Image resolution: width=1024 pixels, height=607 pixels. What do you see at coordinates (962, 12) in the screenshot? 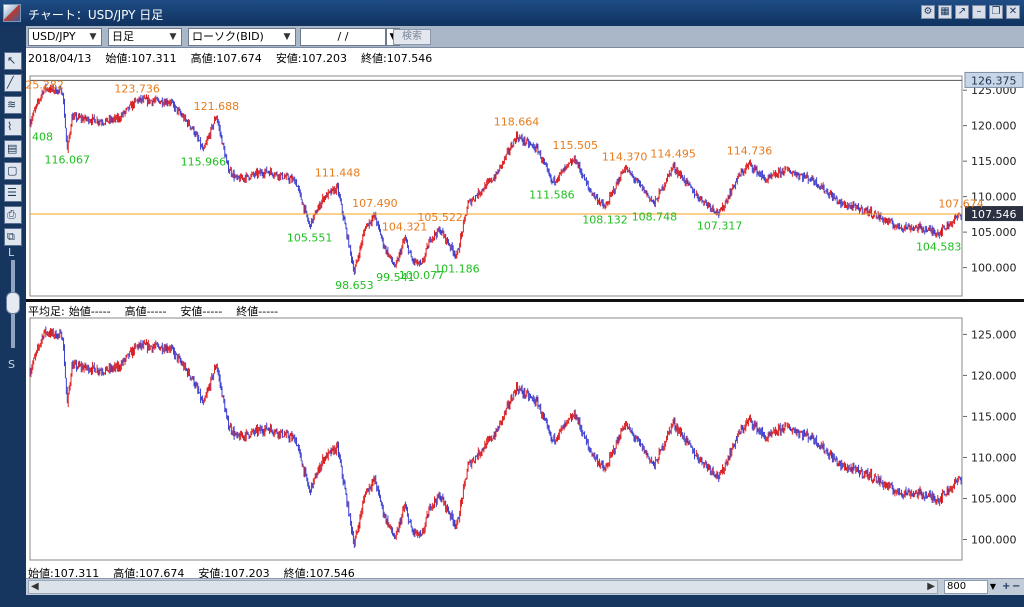
I see `pin-icon: ↗` at bounding box center [962, 12].